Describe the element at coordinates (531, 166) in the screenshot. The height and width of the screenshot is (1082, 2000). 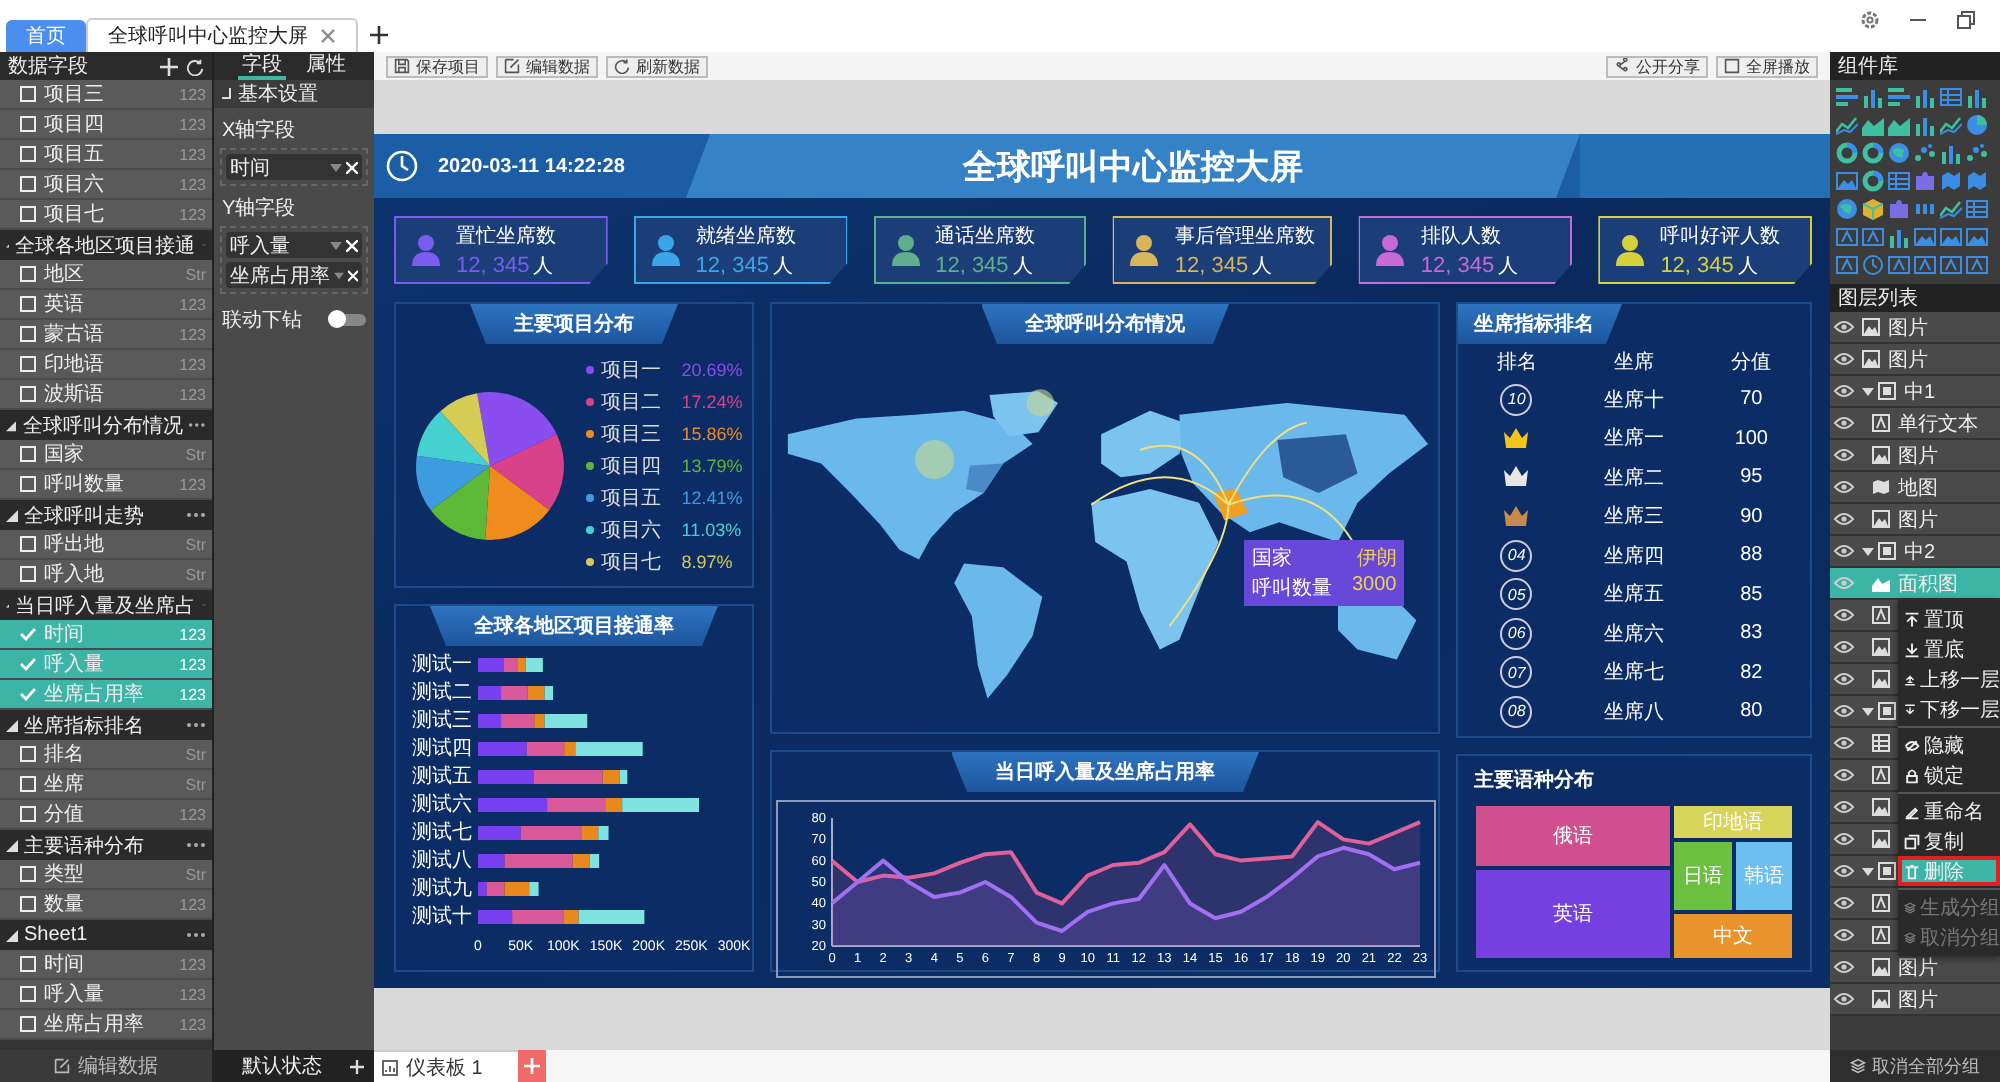
I see `date-time: 2020-03-11 14:22:28` at that location.